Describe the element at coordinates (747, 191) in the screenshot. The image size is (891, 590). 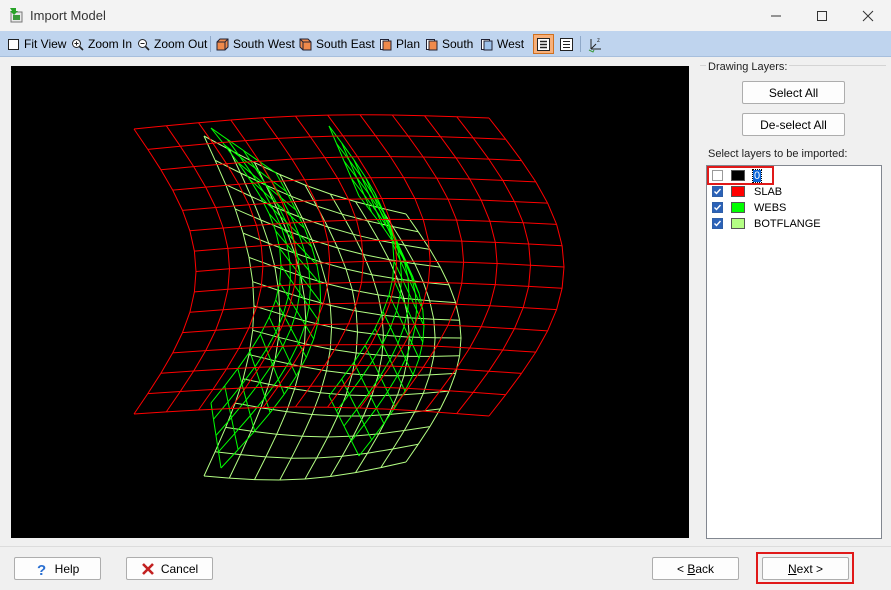
I see `layer-row-slab: SLAB` at that location.